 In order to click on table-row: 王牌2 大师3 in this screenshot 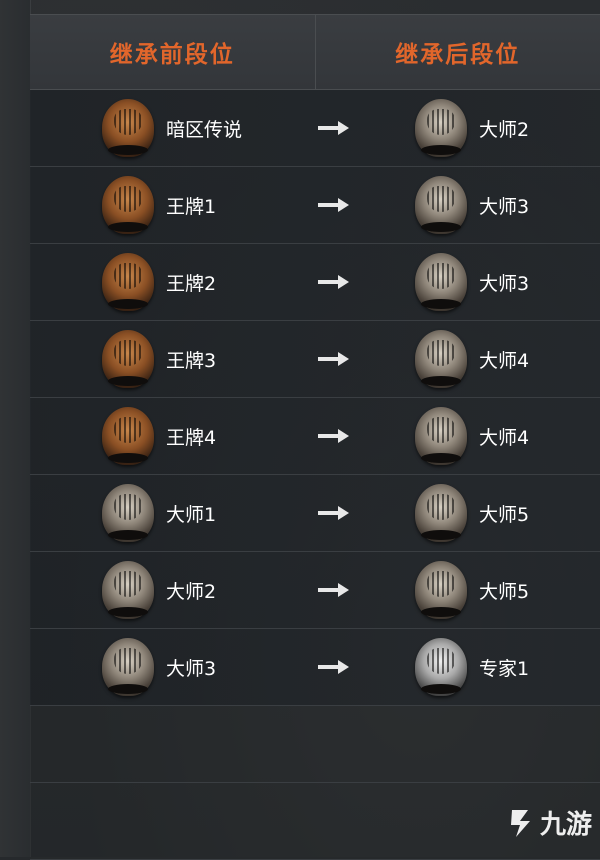, I will do `click(315, 282)`.